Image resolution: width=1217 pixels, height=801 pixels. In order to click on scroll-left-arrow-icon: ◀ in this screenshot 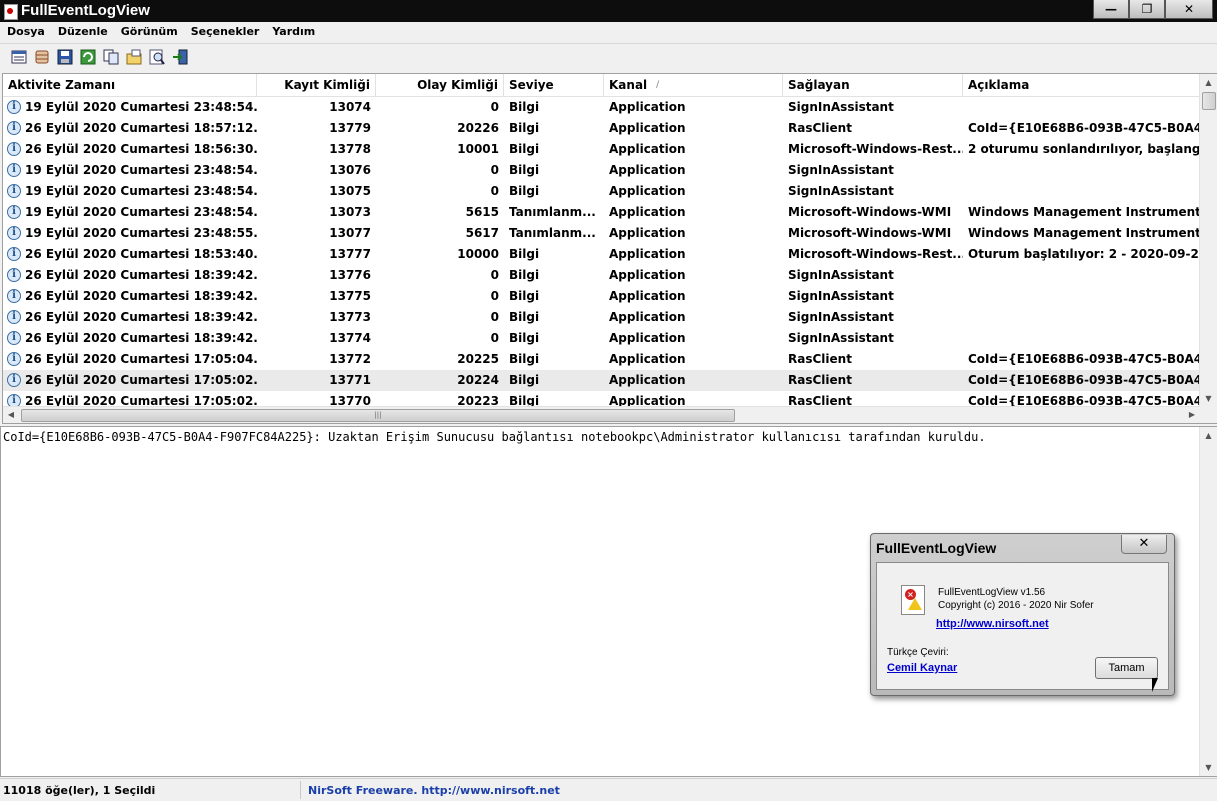, I will do `click(11, 415)`.